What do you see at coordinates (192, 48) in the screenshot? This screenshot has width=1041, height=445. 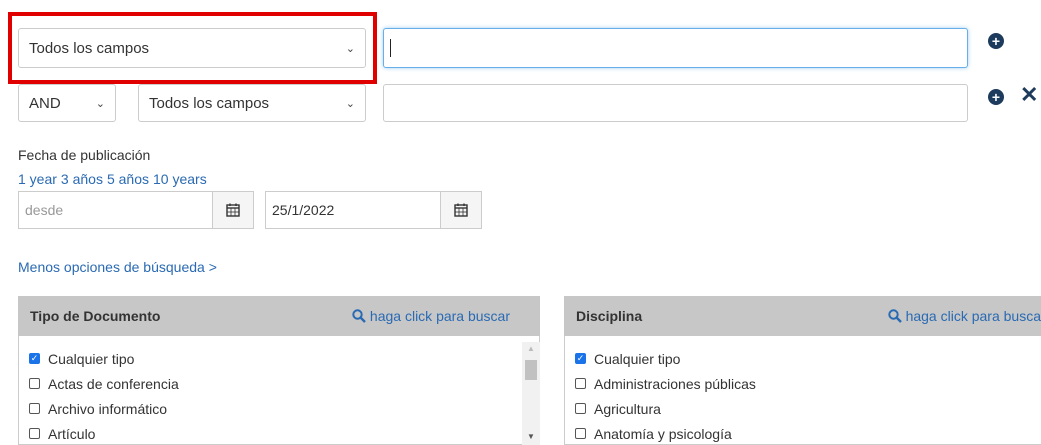 I see `field-select-1: Todos los campos ⌄` at bounding box center [192, 48].